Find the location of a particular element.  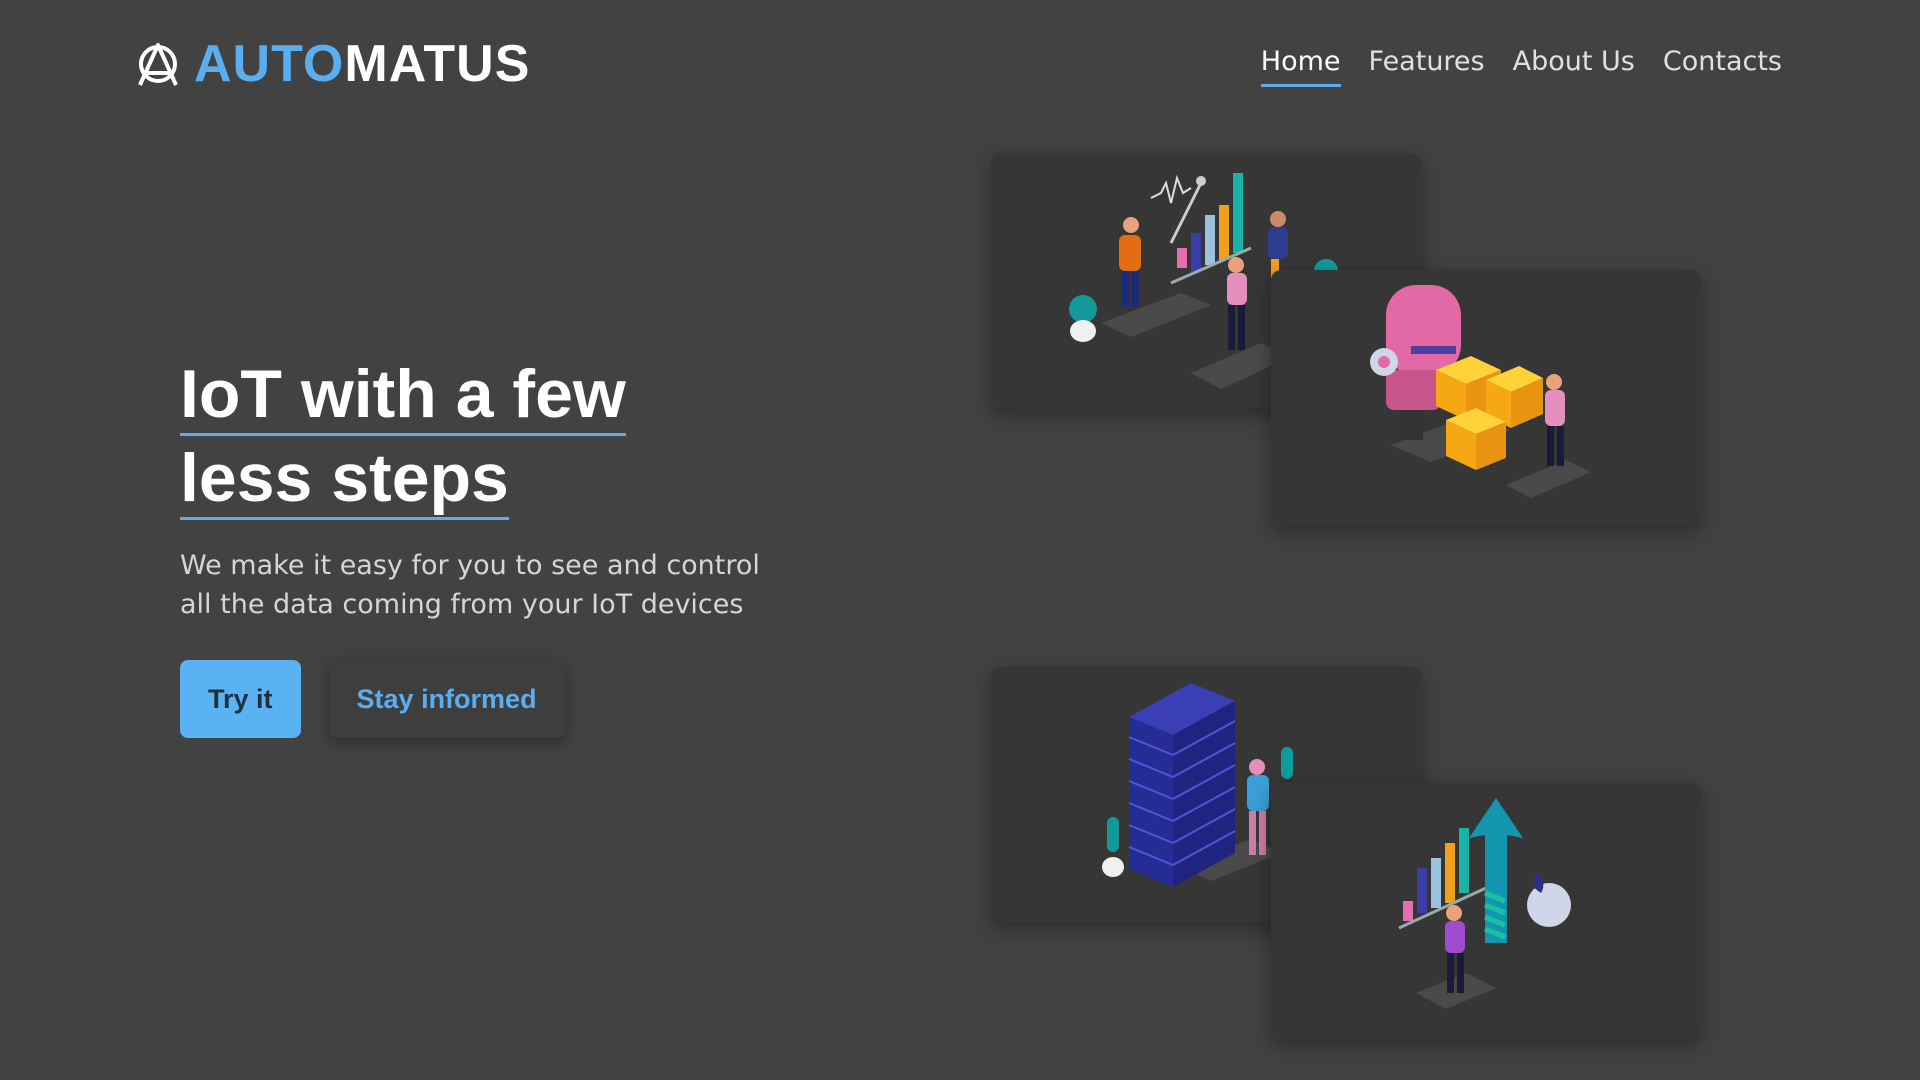

growth-arrow is located at coordinates (1496, 870).